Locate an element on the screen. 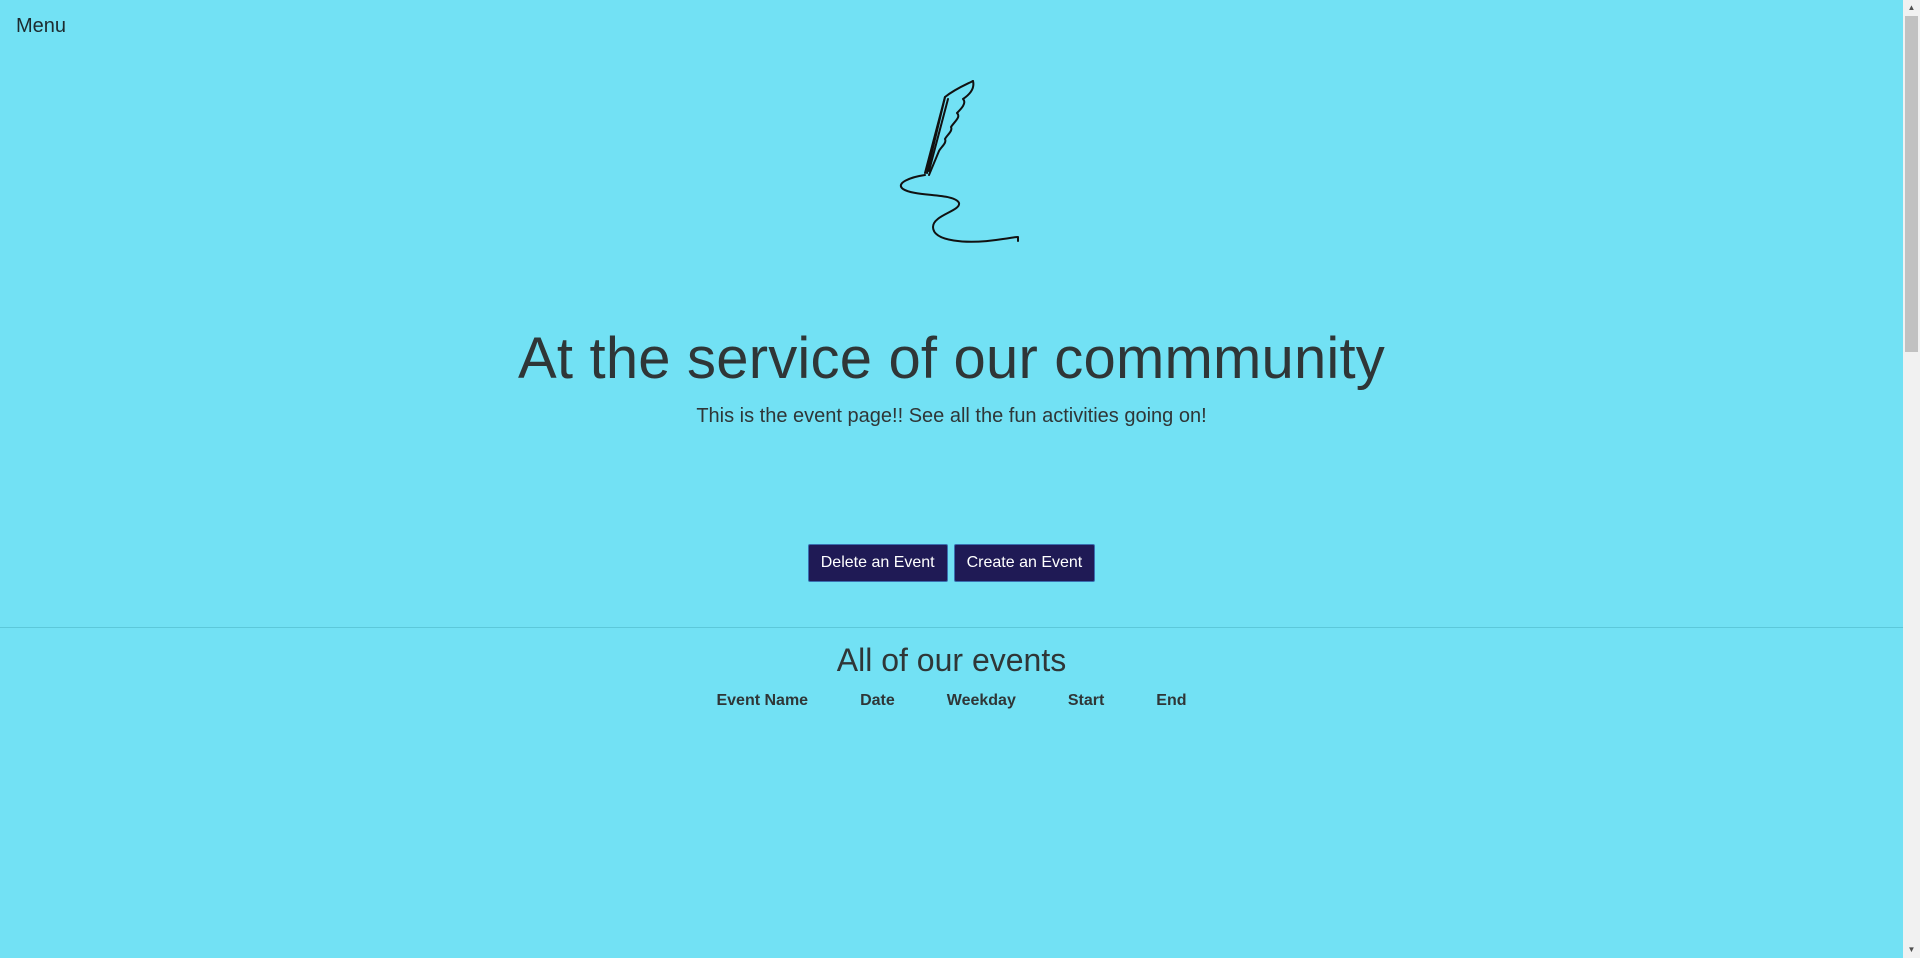 This screenshot has width=1920, height=958. create-event-button: Create an Event is located at coordinates (1024, 563).